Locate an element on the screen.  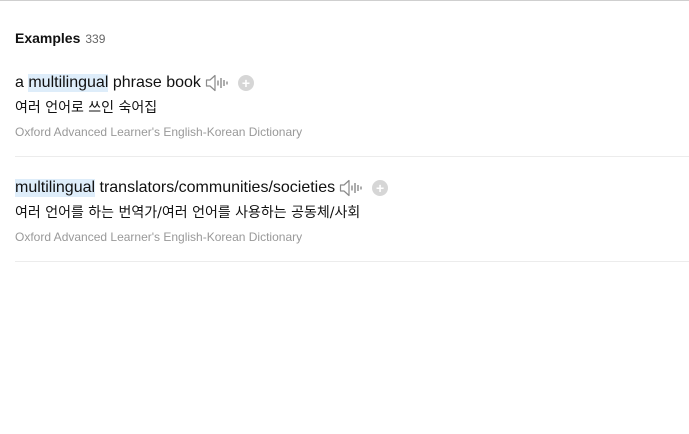
example-translation: 여러 언어를 하는 번역가/여러 언어를 사용하는 공동체/사회 is located at coordinates (188, 213).